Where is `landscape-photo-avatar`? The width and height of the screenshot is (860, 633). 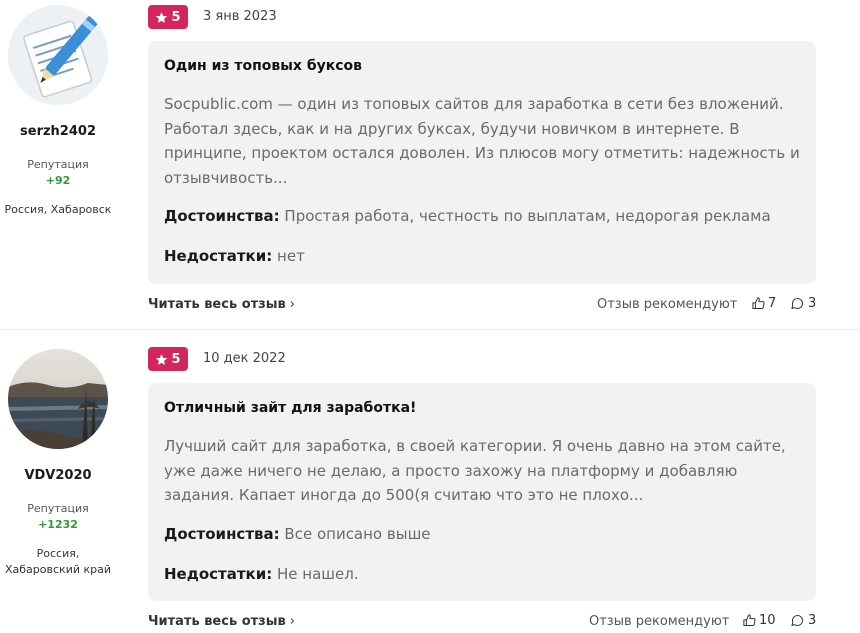 landscape-photo-avatar is located at coordinates (58, 399).